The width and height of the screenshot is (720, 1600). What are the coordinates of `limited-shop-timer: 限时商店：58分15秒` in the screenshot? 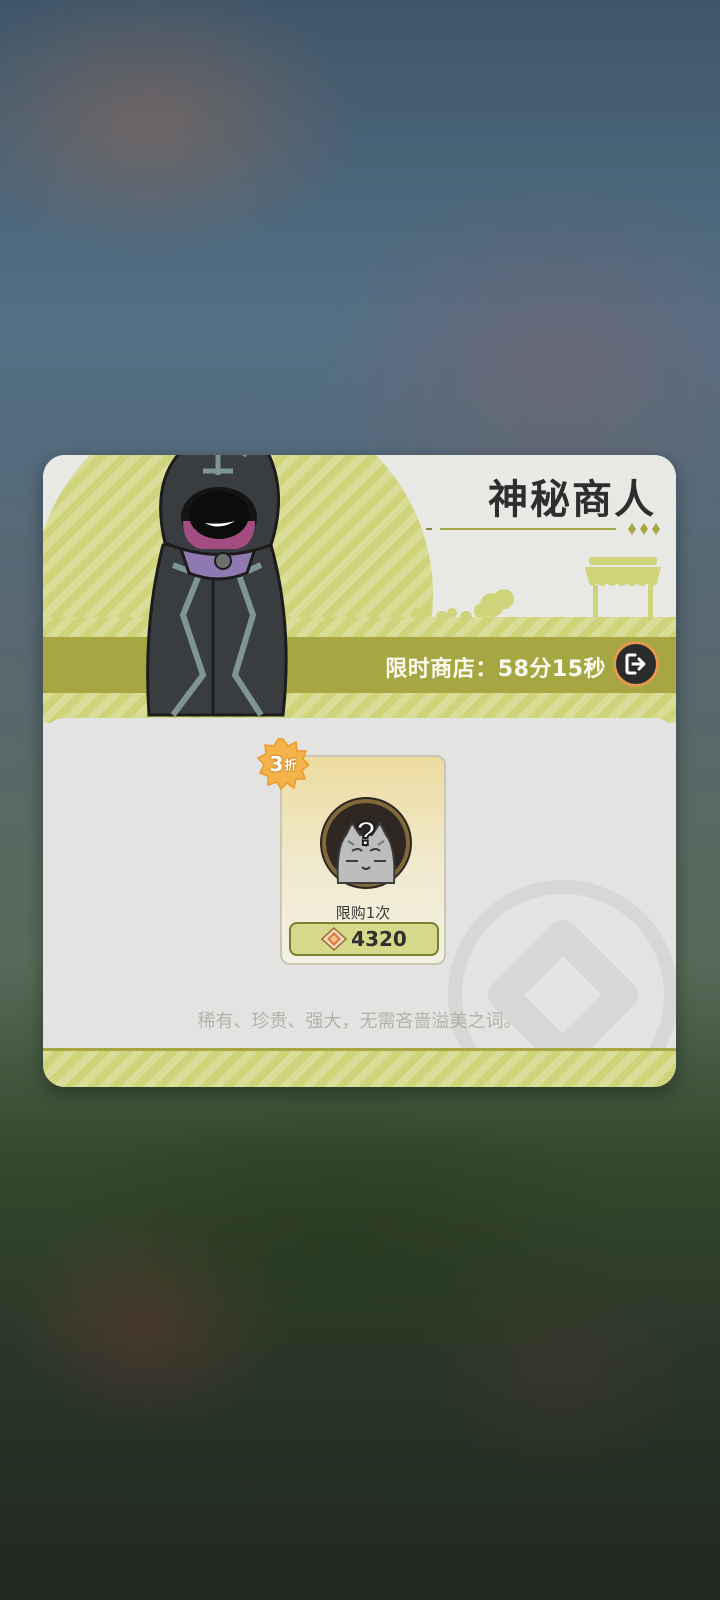 It's located at (495, 669).